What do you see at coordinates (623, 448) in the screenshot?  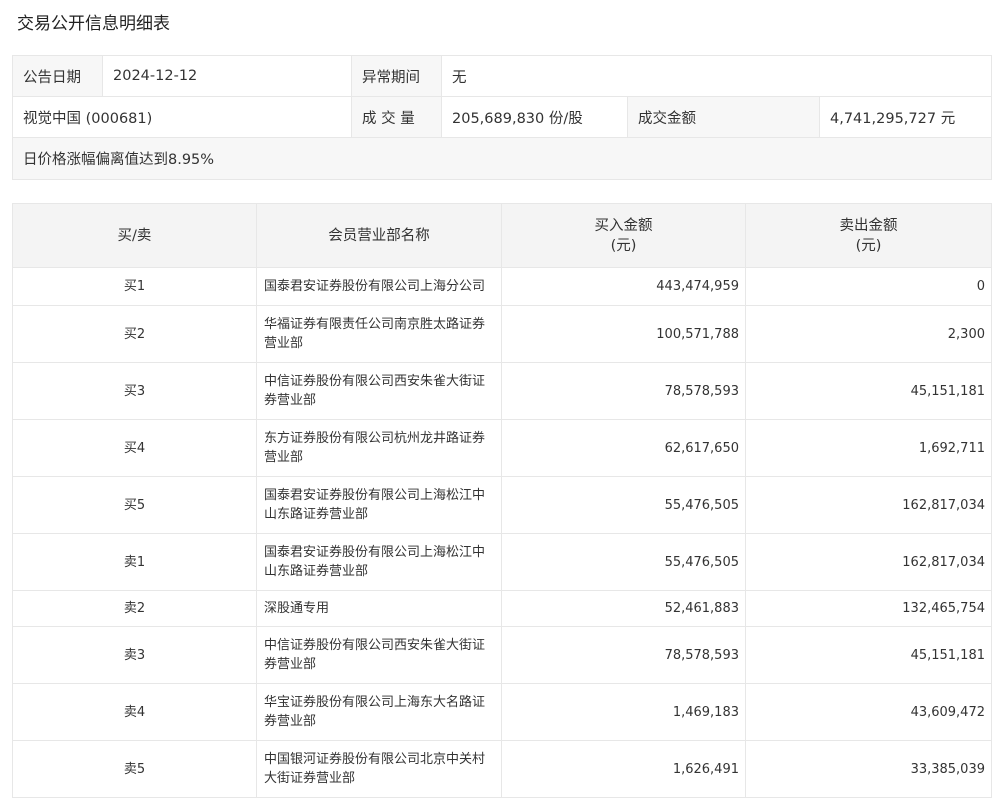 I see `row-buy-amount: 62,617,650` at bounding box center [623, 448].